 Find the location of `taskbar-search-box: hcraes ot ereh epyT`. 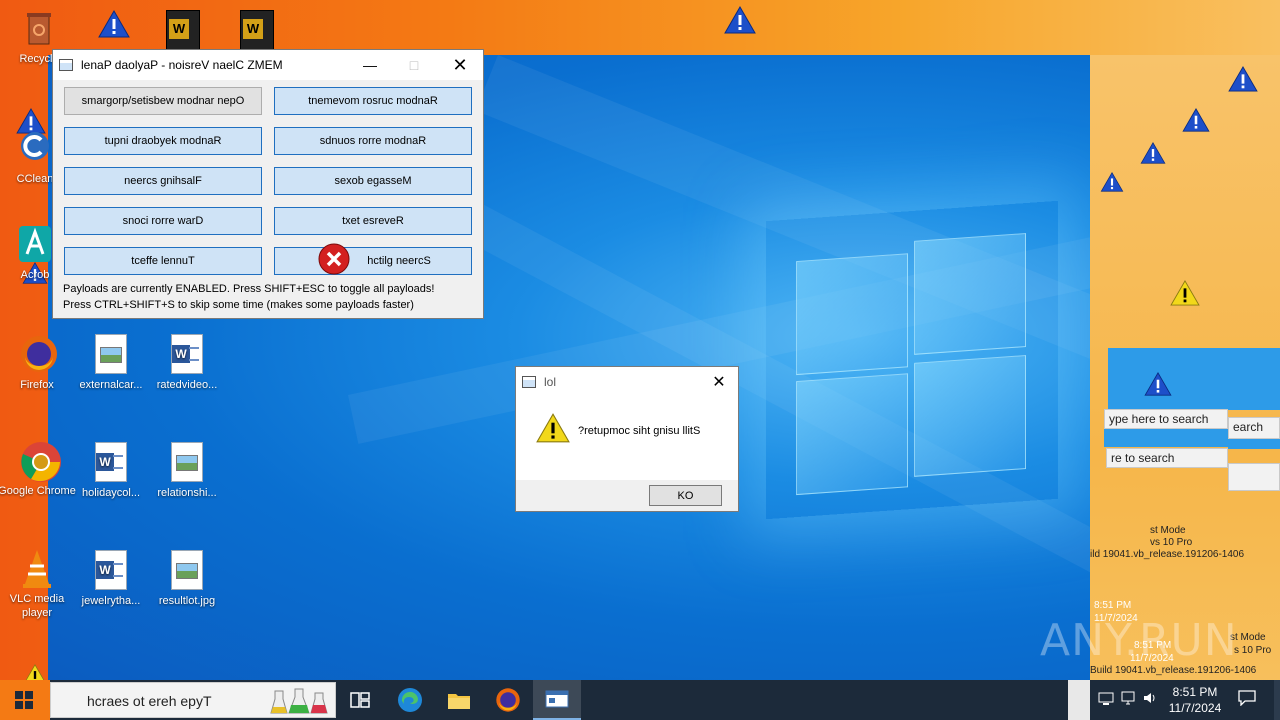

taskbar-search-box: hcraes ot ereh epyT is located at coordinates (193, 700).